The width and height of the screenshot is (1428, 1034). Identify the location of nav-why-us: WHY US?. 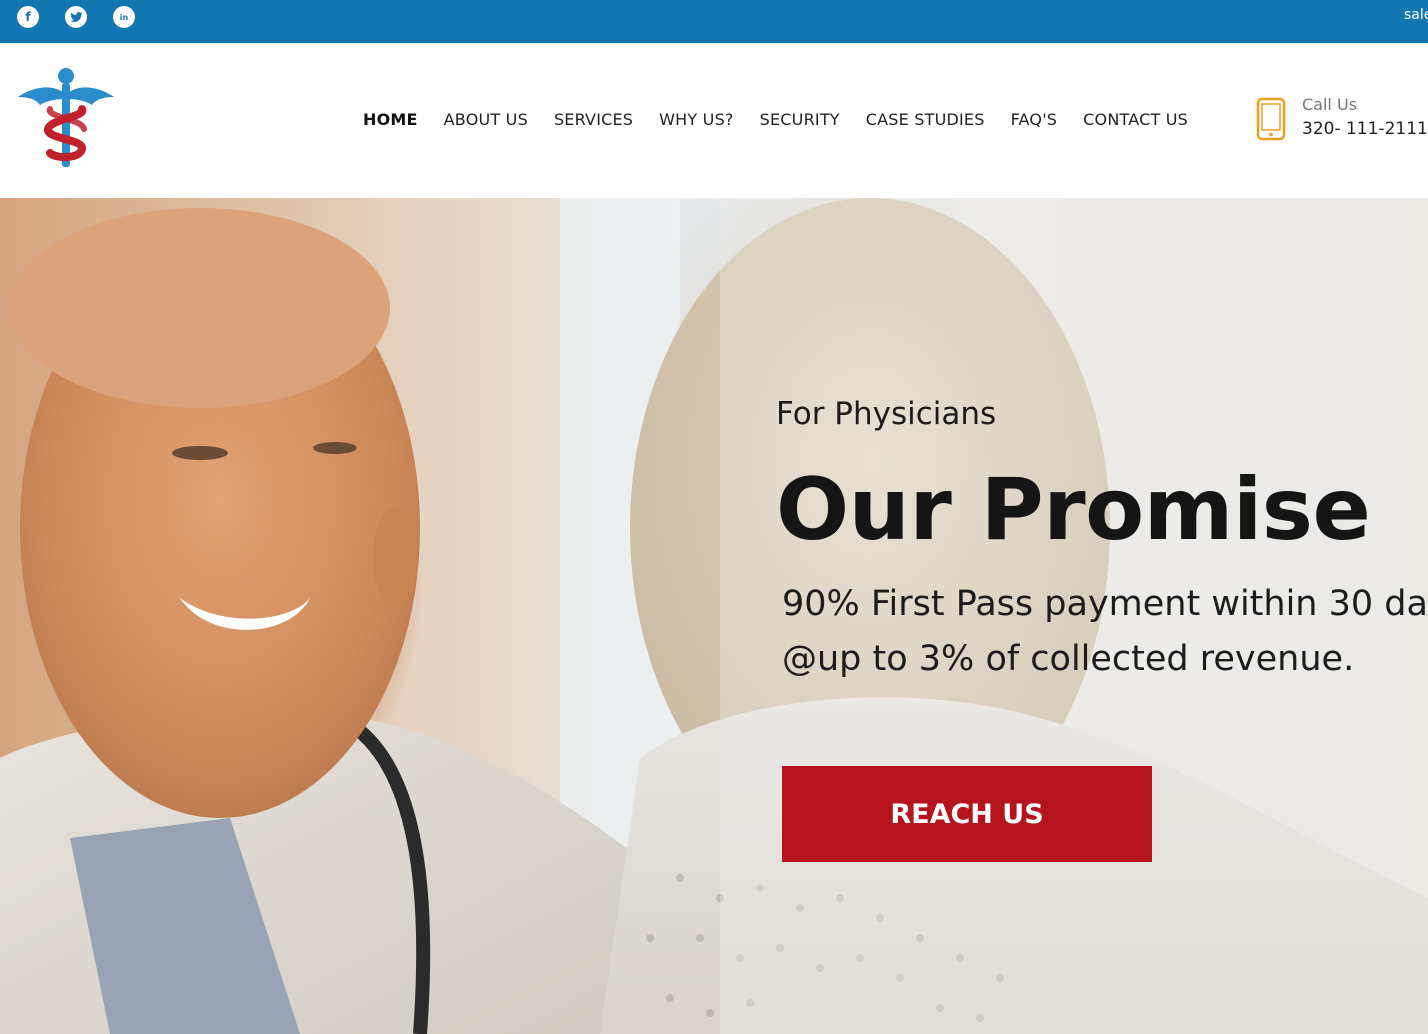
(696, 119).